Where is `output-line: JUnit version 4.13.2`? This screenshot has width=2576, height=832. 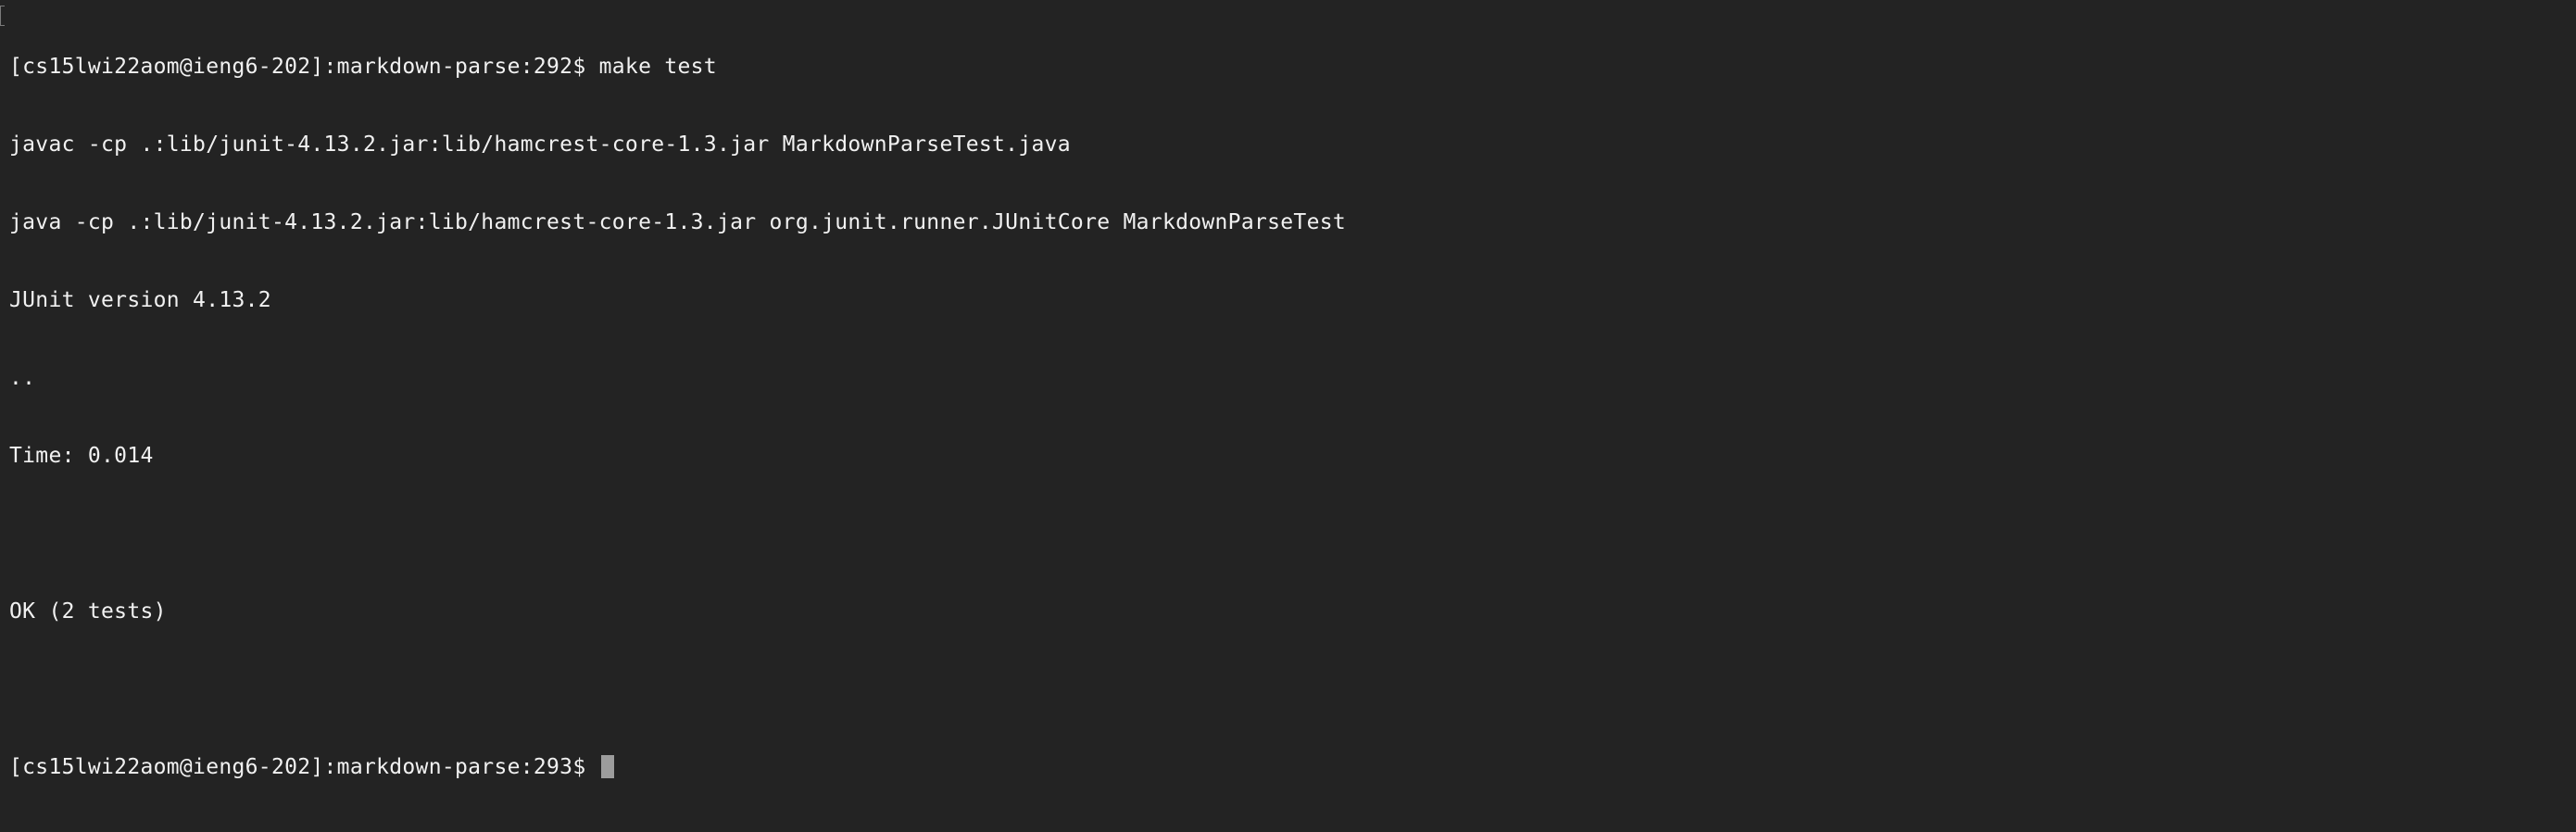 output-line: JUnit version 4.13.2 is located at coordinates (140, 300).